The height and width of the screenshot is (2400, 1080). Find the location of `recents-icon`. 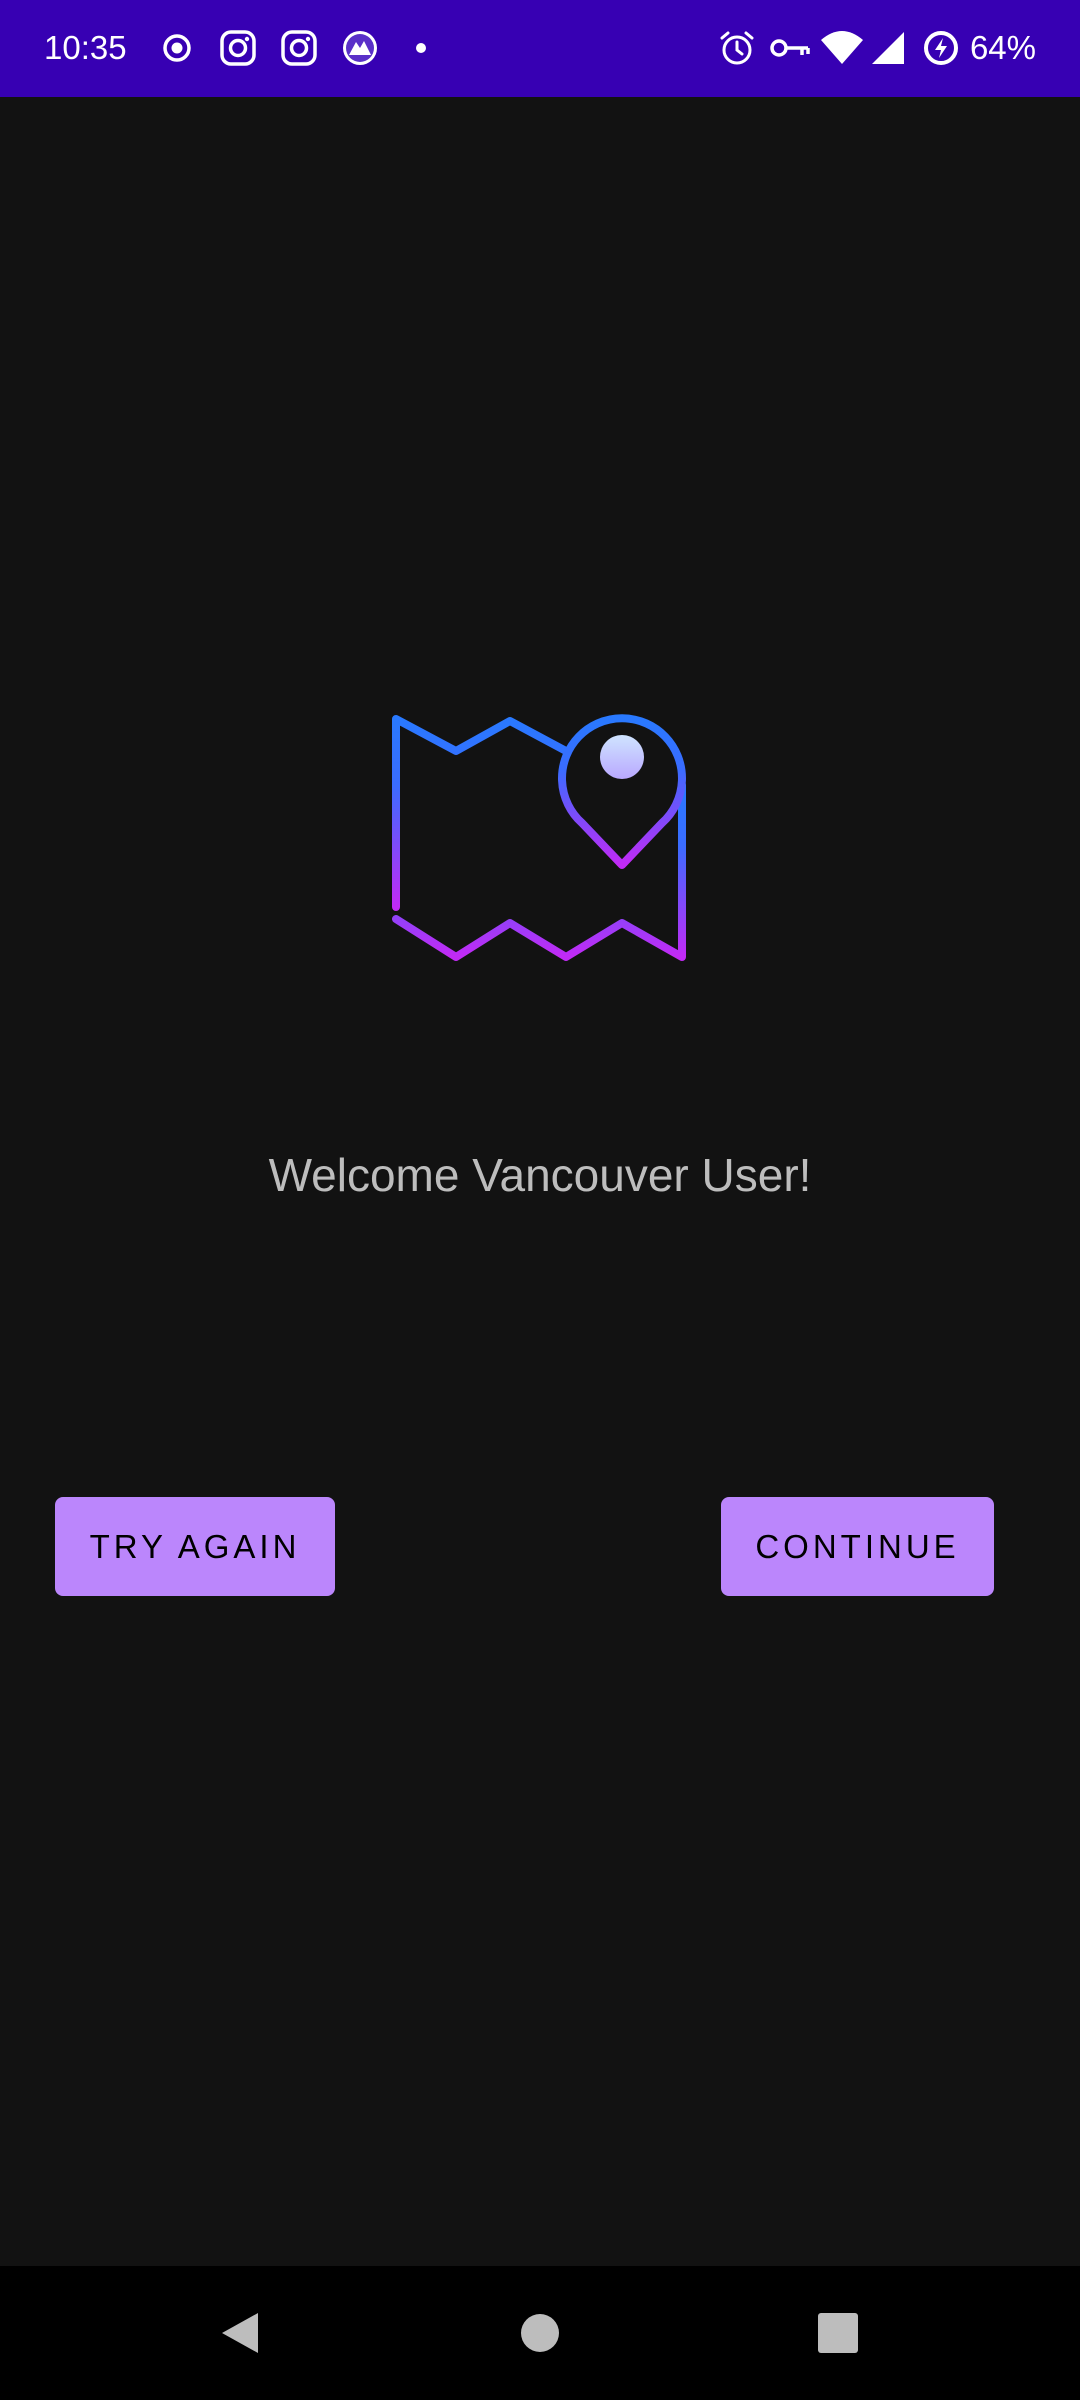

recents-icon is located at coordinates (838, 2333).